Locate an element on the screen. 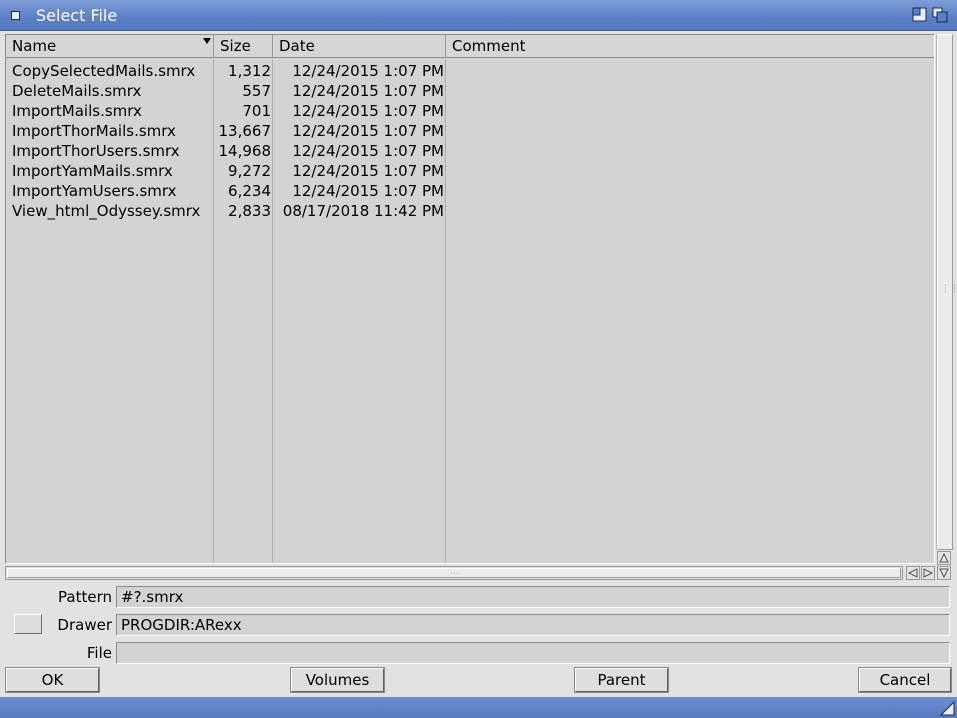  file-name: CopySelectedMails.smrx is located at coordinates (104, 71).